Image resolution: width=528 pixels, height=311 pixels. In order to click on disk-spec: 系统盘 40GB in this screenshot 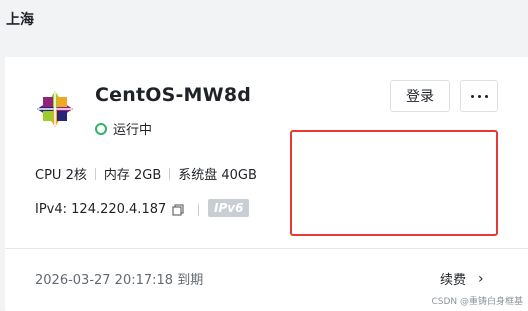, I will do `click(217, 175)`.